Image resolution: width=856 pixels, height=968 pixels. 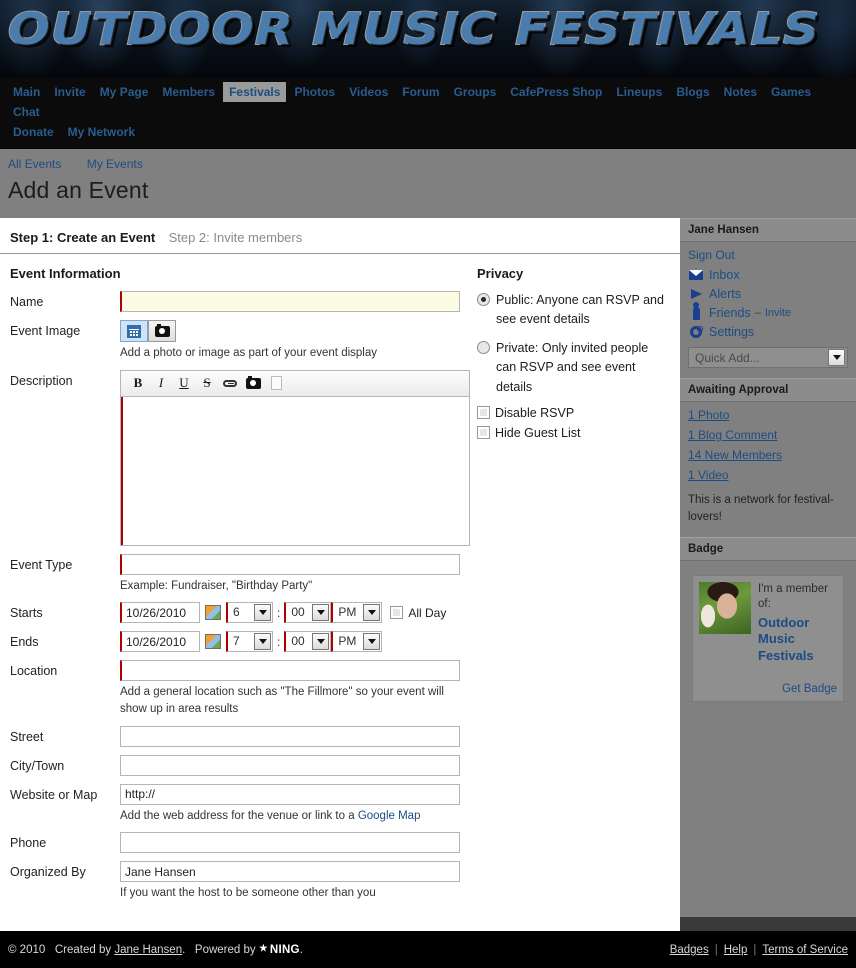 What do you see at coordinates (308, 613) in the screenshot?
I see `starts-minute-select: 00` at bounding box center [308, 613].